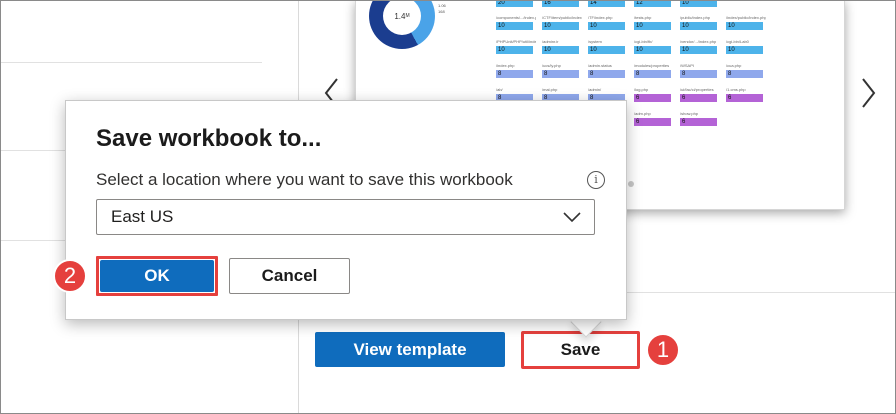 The width and height of the screenshot is (896, 414). What do you see at coordinates (595, 89) in the screenshot?
I see `tile-label: /admin/` at bounding box center [595, 89].